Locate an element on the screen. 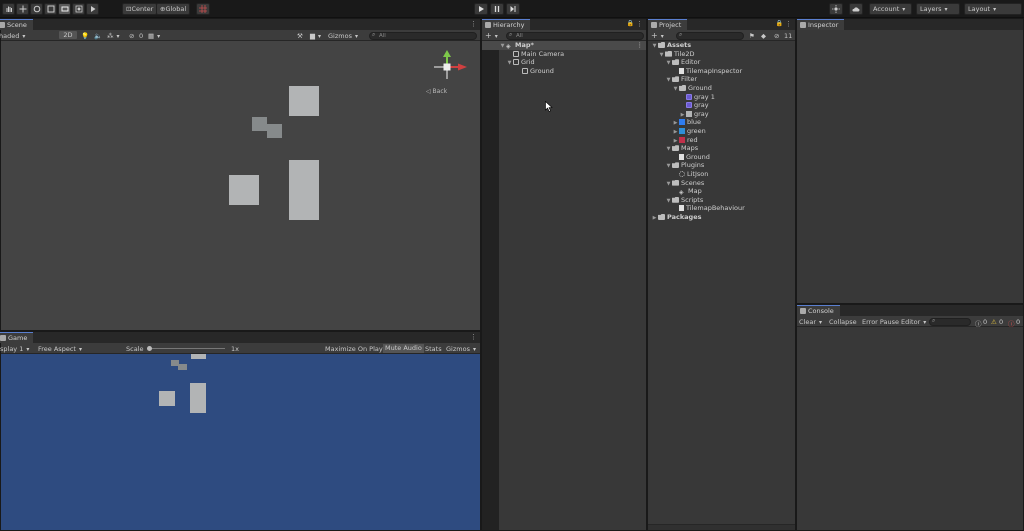 The width and height of the screenshot is (1024, 531). tab-game: Game is located at coordinates (17, 337).